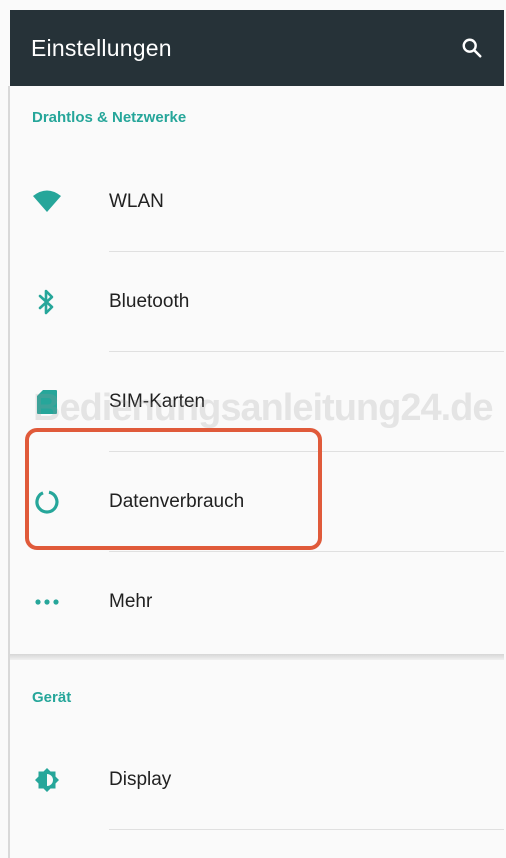 The height and width of the screenshot is (858, 506). I want to click on app-bar: Einstellungen, so click(257, 48).